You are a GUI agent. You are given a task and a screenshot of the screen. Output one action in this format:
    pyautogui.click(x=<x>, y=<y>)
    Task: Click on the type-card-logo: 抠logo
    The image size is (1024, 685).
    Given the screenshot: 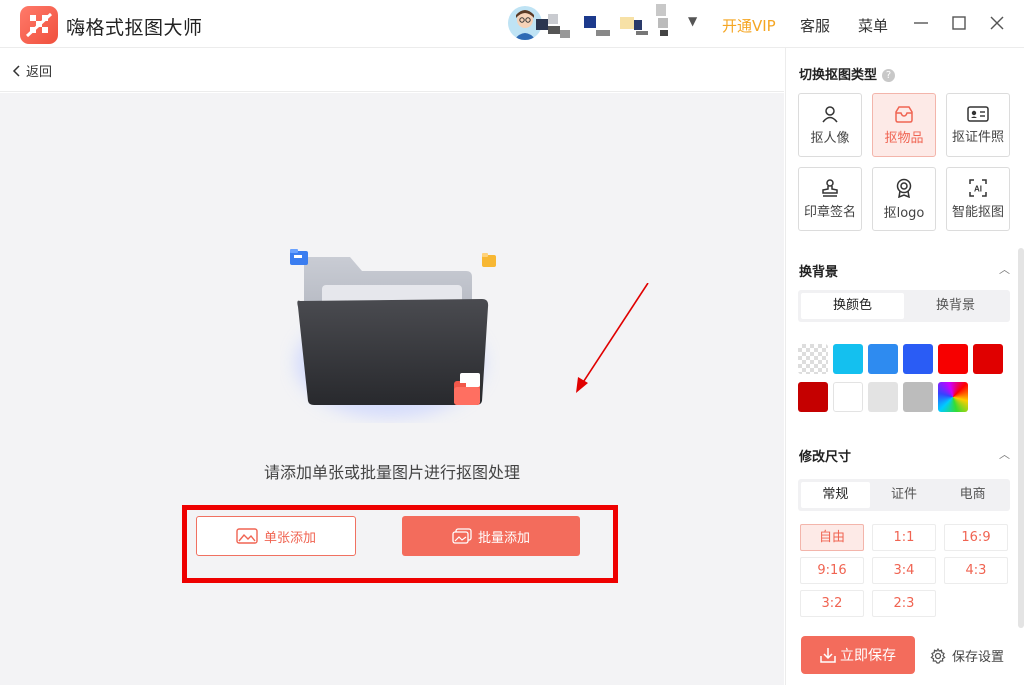 What is the action you would take?
    pyautogui.click(x=904, y=199)
    